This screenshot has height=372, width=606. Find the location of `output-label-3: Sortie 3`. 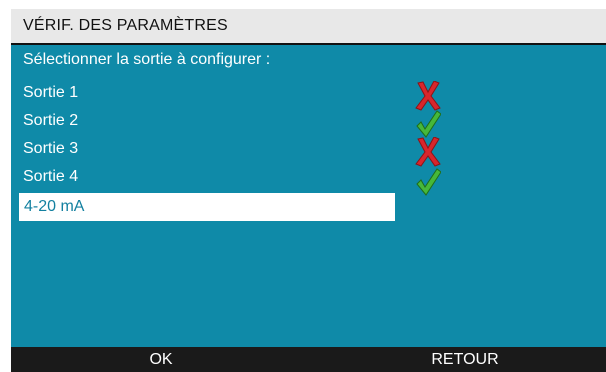

output-label-3: Sortie 3 is located at coordinates (51, 148).